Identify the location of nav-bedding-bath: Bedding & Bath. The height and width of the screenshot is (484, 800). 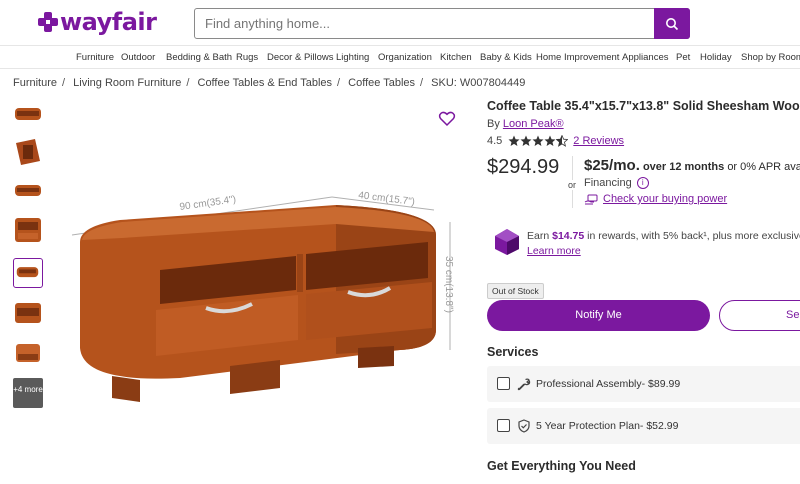
(199, 57).